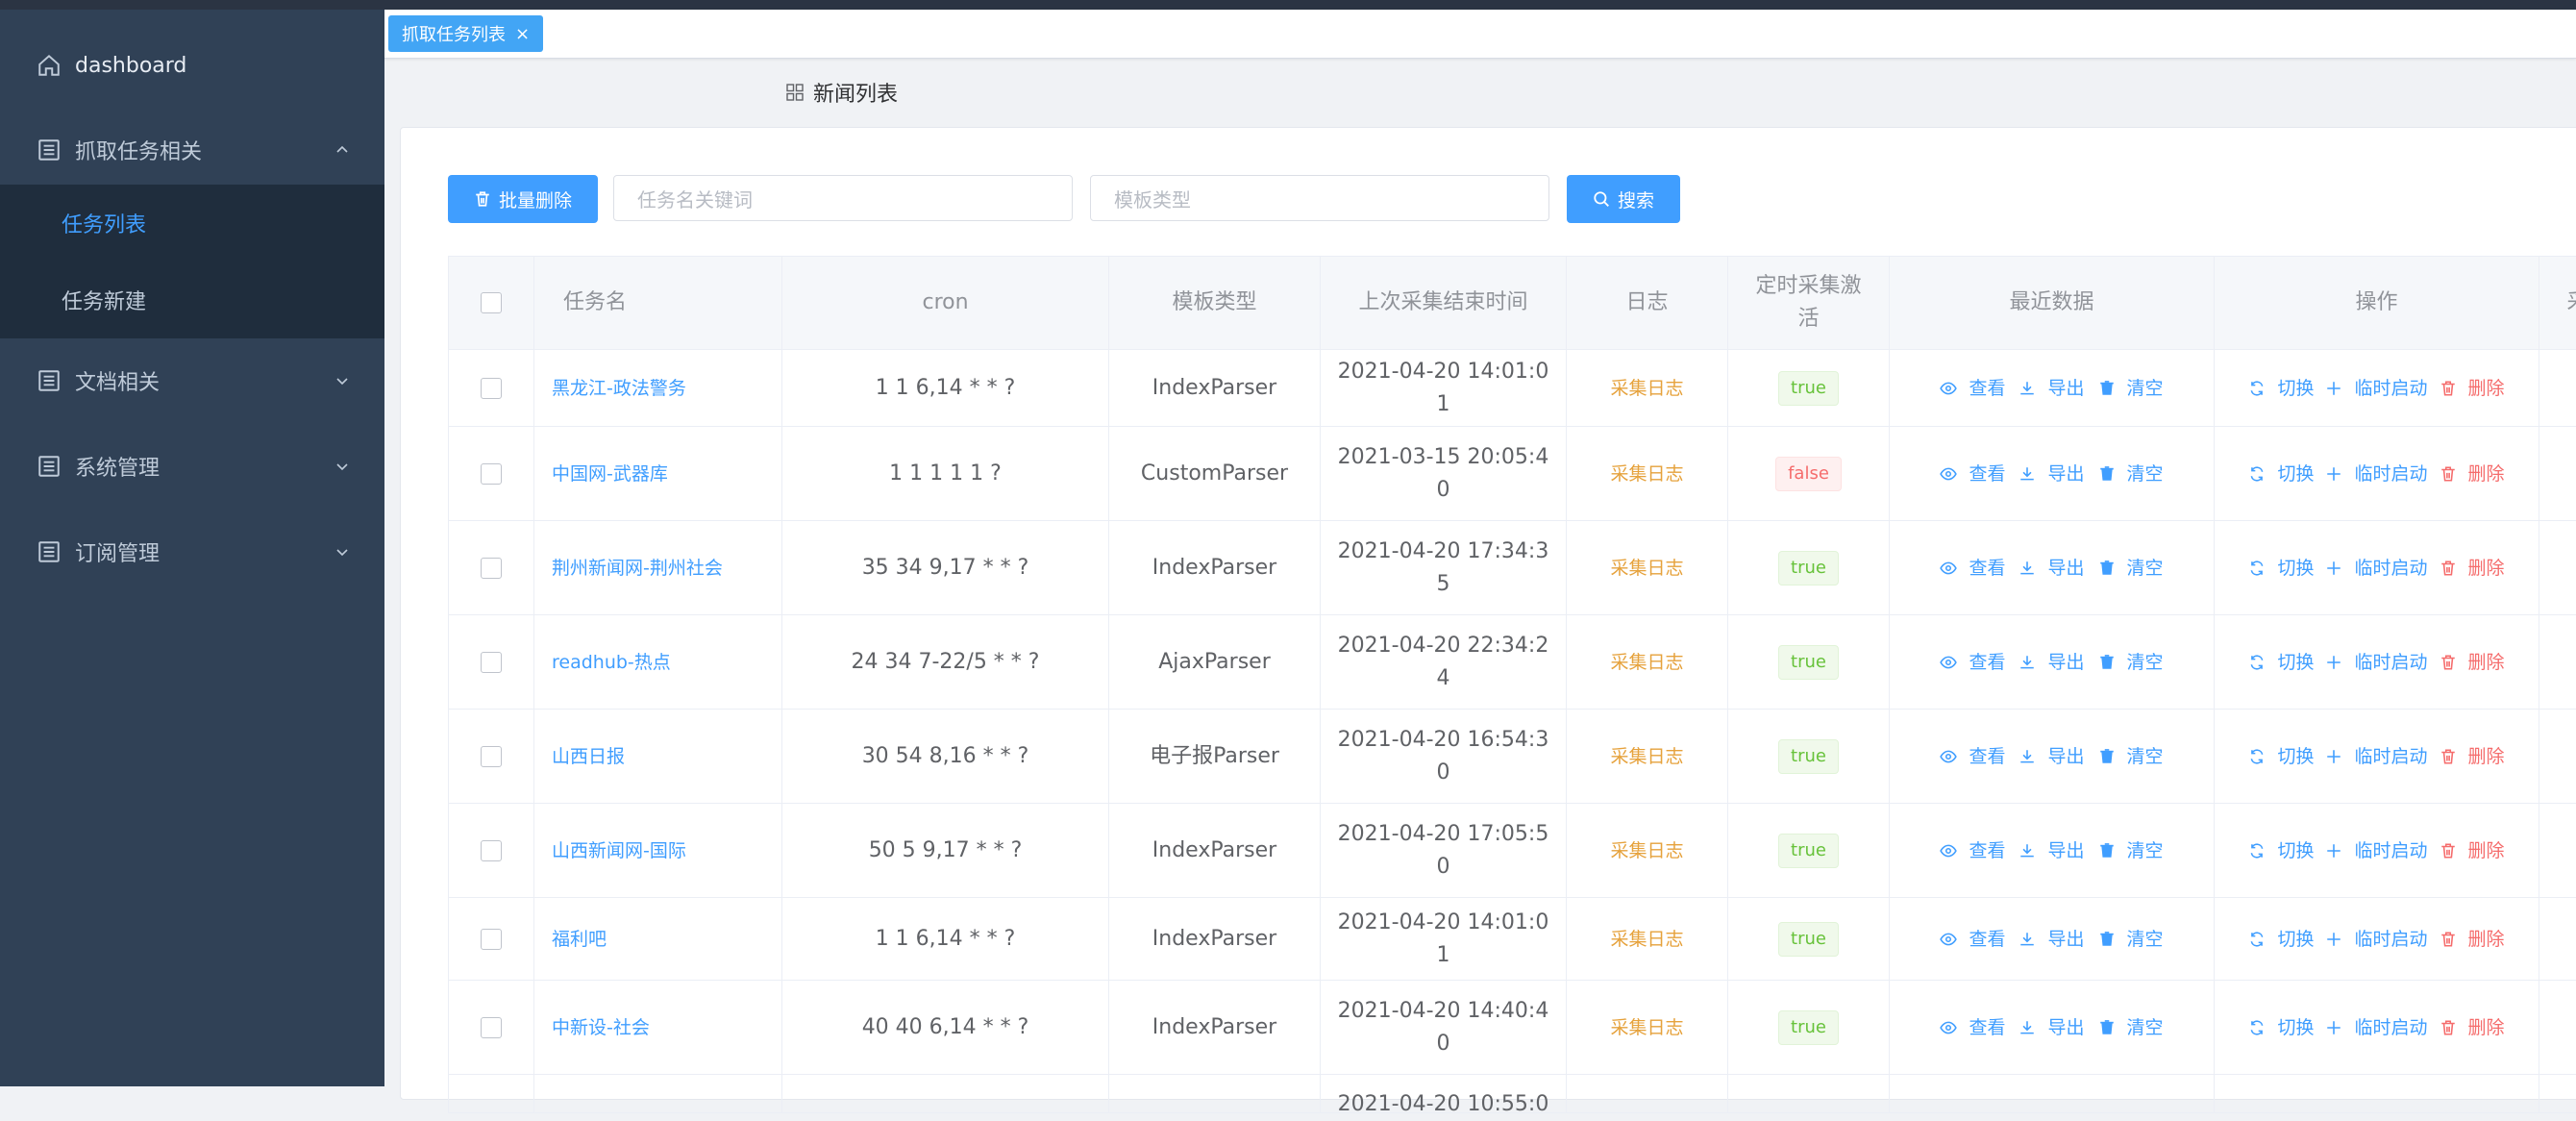 The image size is (2576, 1121). What do you see at coordinates (2337, 568) in the screenshot?
I see `plus-icon` at bounding box center [2337, 568].